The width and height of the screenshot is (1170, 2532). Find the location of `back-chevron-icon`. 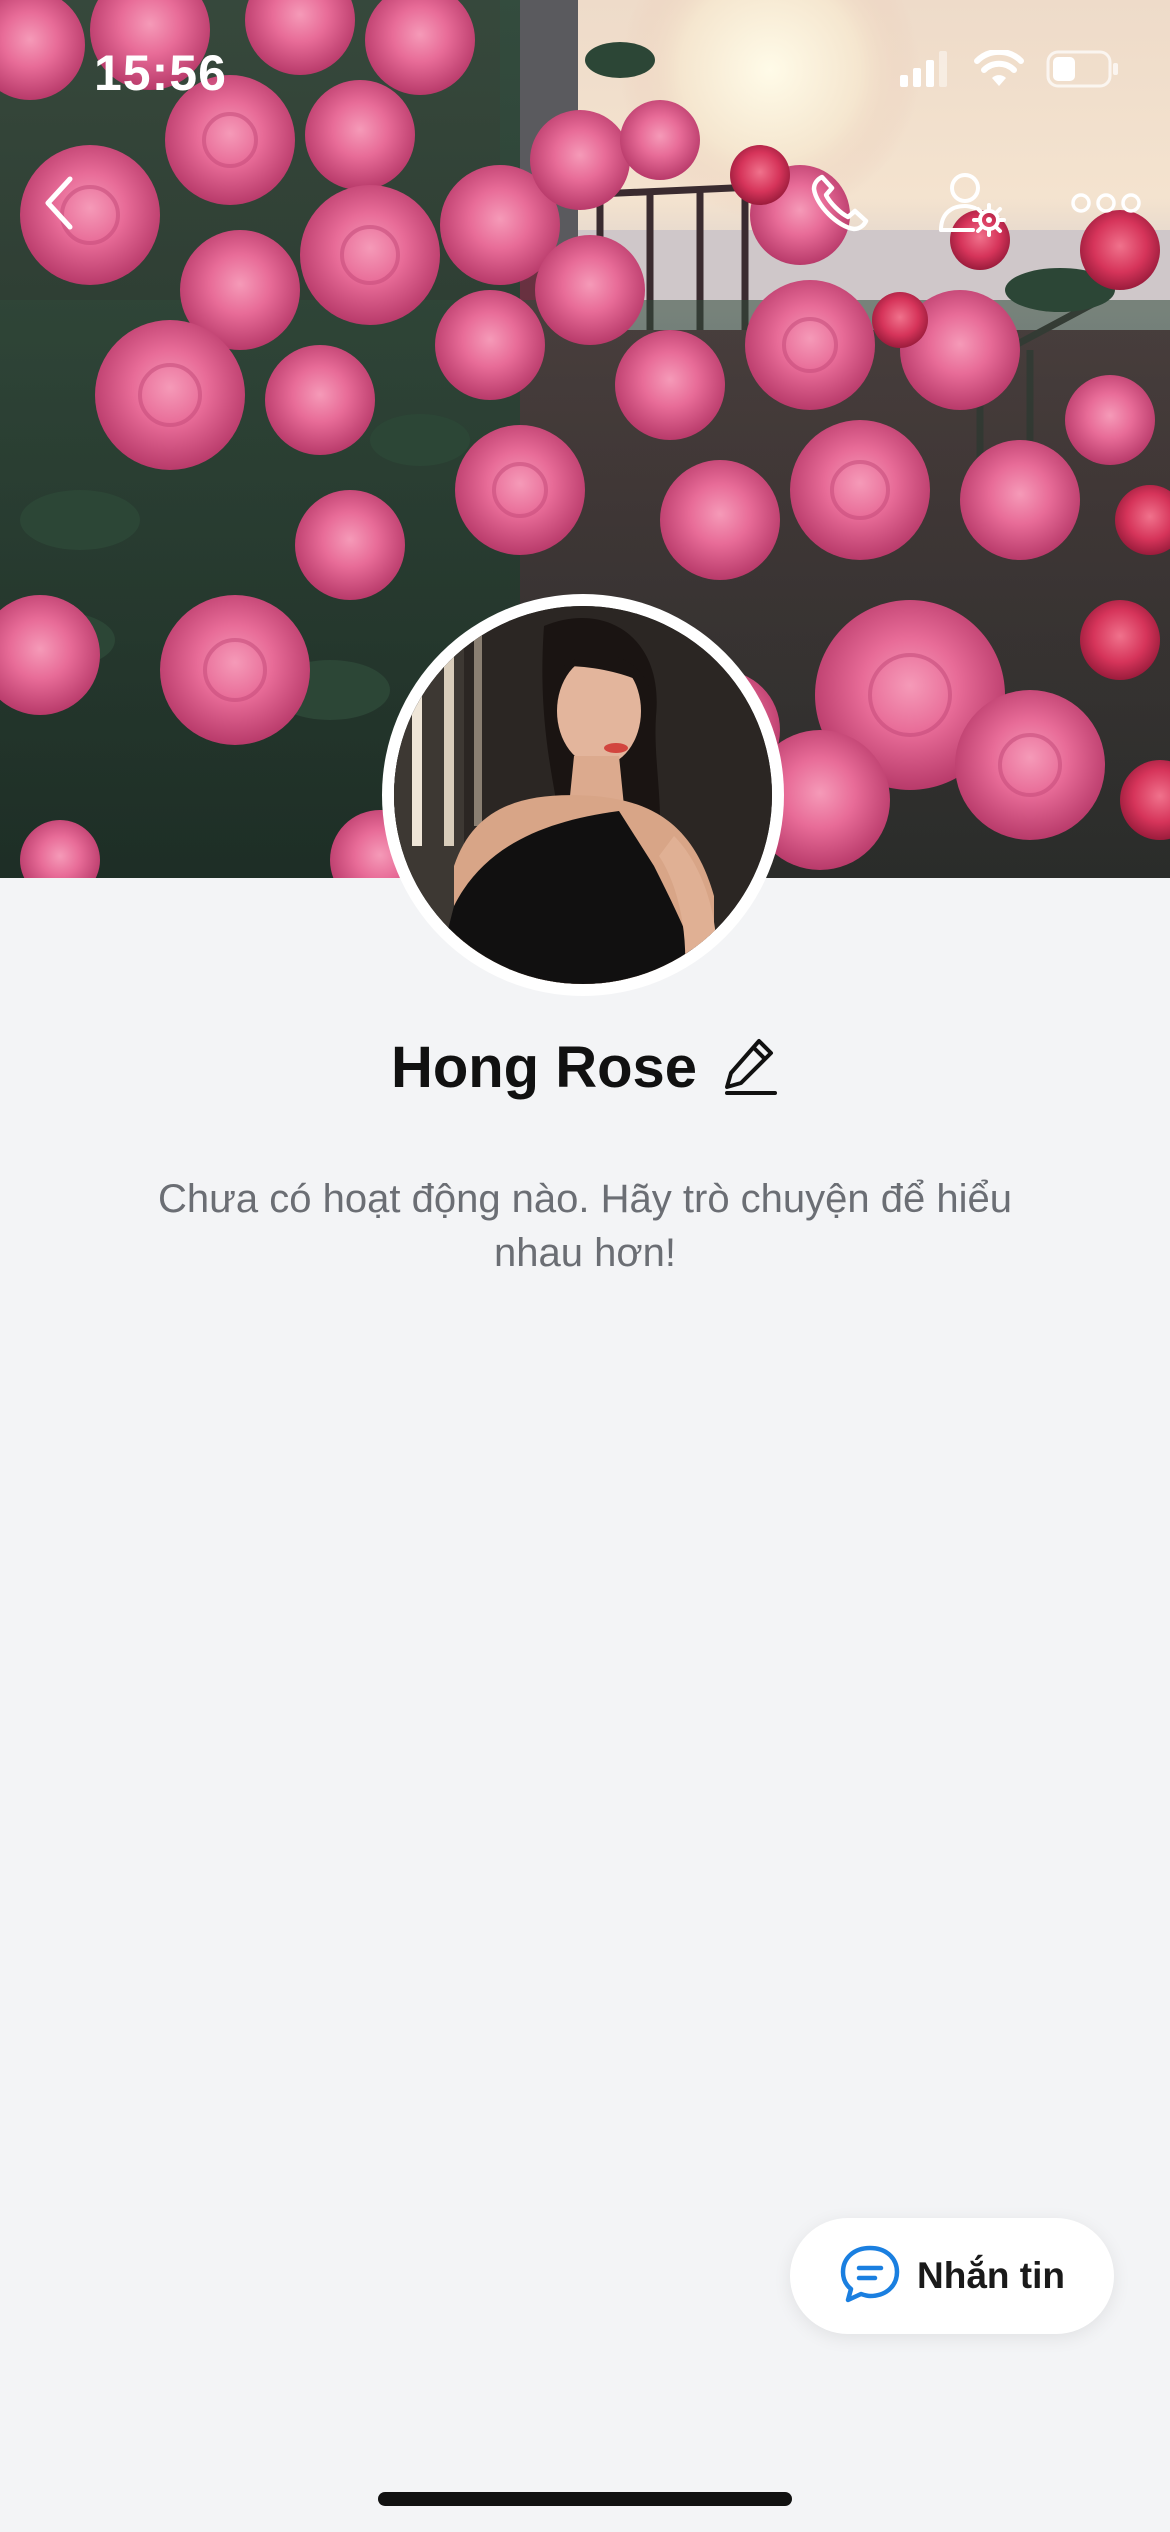

back-chevron-icon is located at coordinates (60, 205).